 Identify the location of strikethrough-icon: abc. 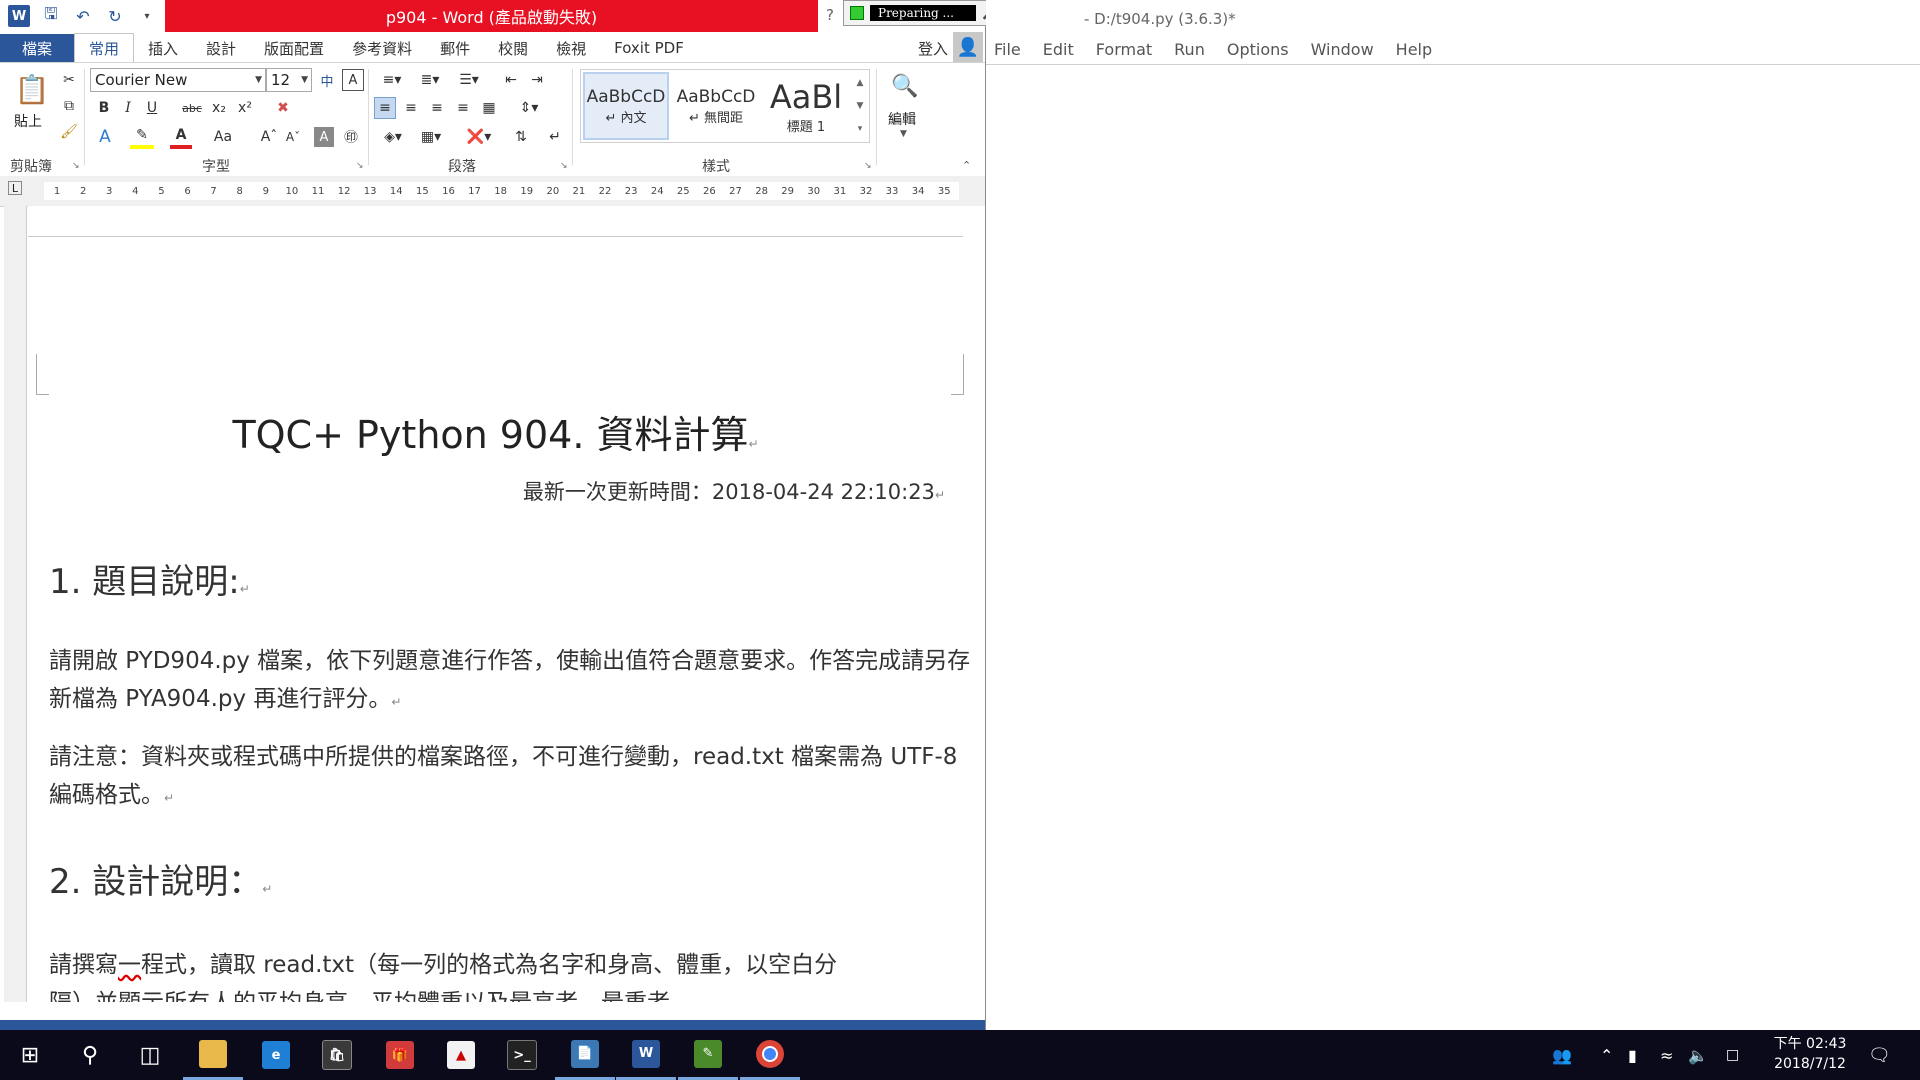
(192, 108).